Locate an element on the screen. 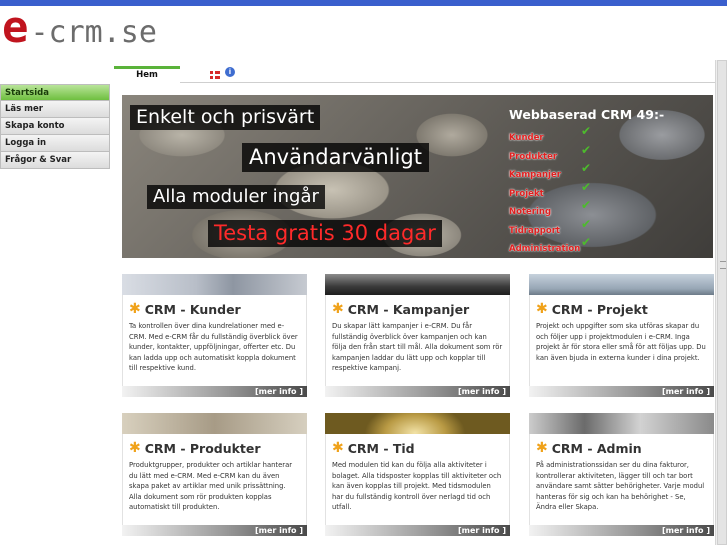 This screenshot has width=727, height=545. hero-module-label: Projekt is located at coordinates (526, 193).